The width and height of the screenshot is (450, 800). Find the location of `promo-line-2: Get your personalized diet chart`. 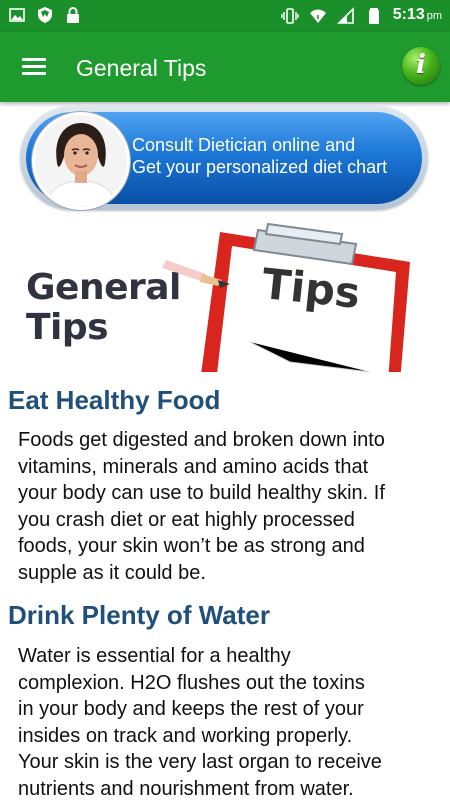

promo-line-2: Get your personalized diet chart is located at coordinates (260, 167).